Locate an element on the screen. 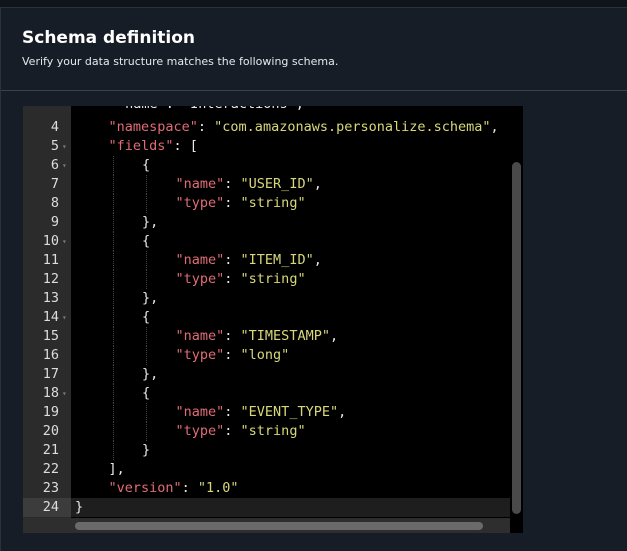  code-line: 20 "type": "string" is located at coordinates (266, 431).